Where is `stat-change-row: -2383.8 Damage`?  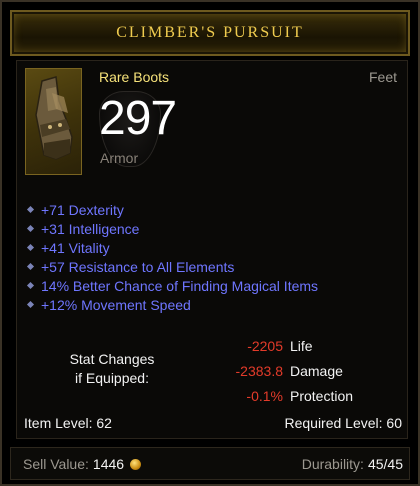
stat-change-row: -2383.8 Damage is located at coordinates (277, 370).